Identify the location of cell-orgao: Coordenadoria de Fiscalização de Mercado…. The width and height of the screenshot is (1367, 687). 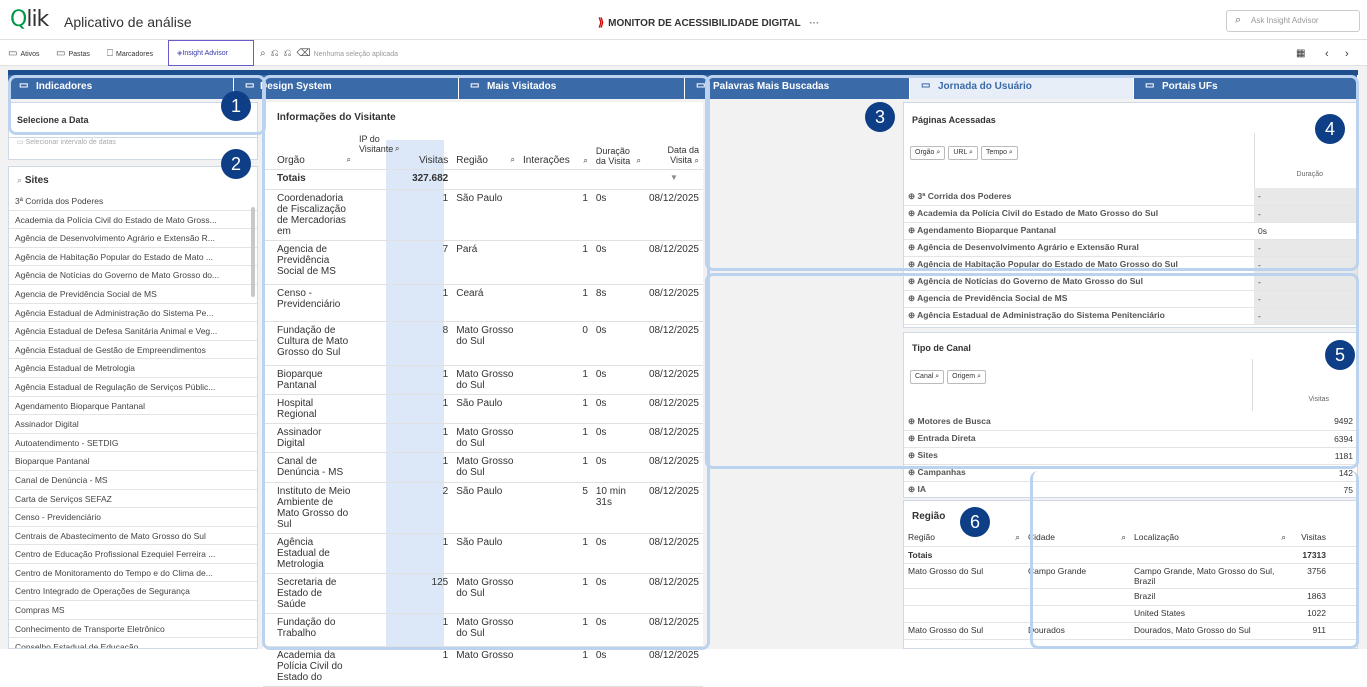
(309, 215).